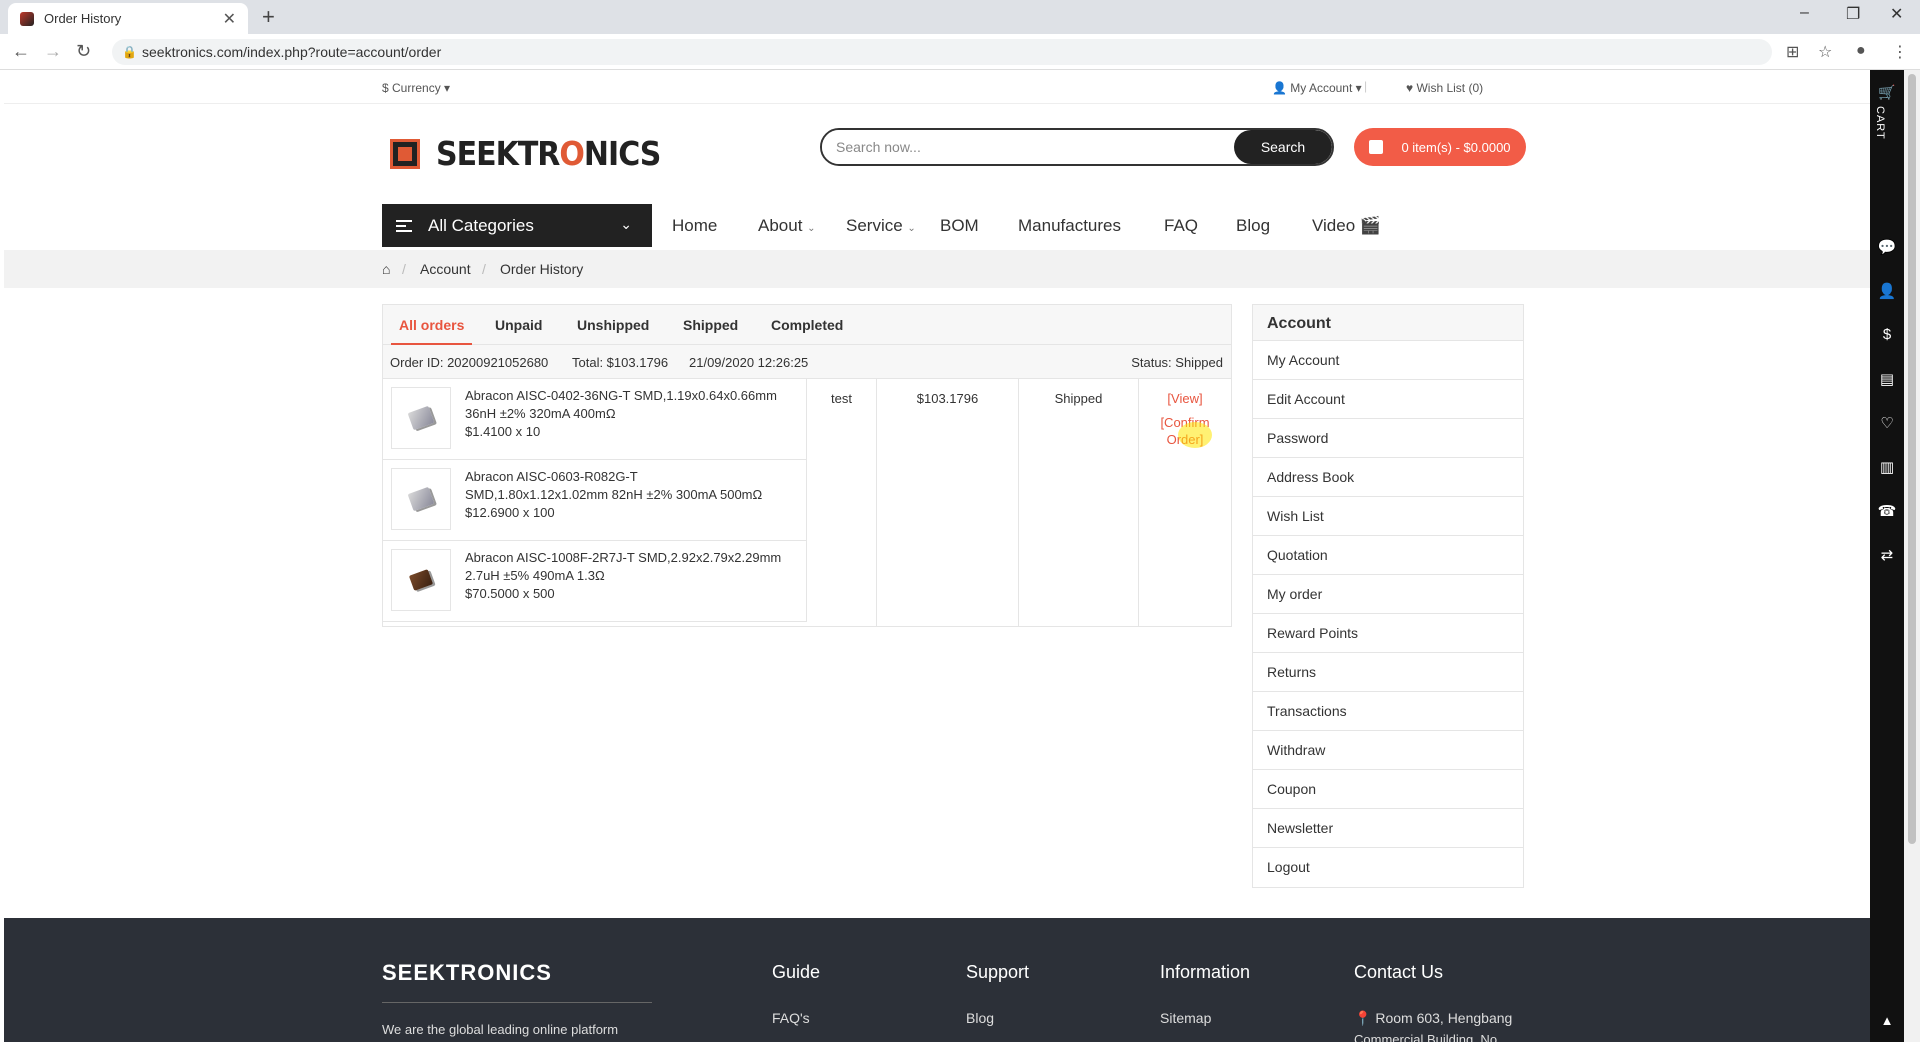  I want to click on breadcrumb-account: Account, so click(445, 269).